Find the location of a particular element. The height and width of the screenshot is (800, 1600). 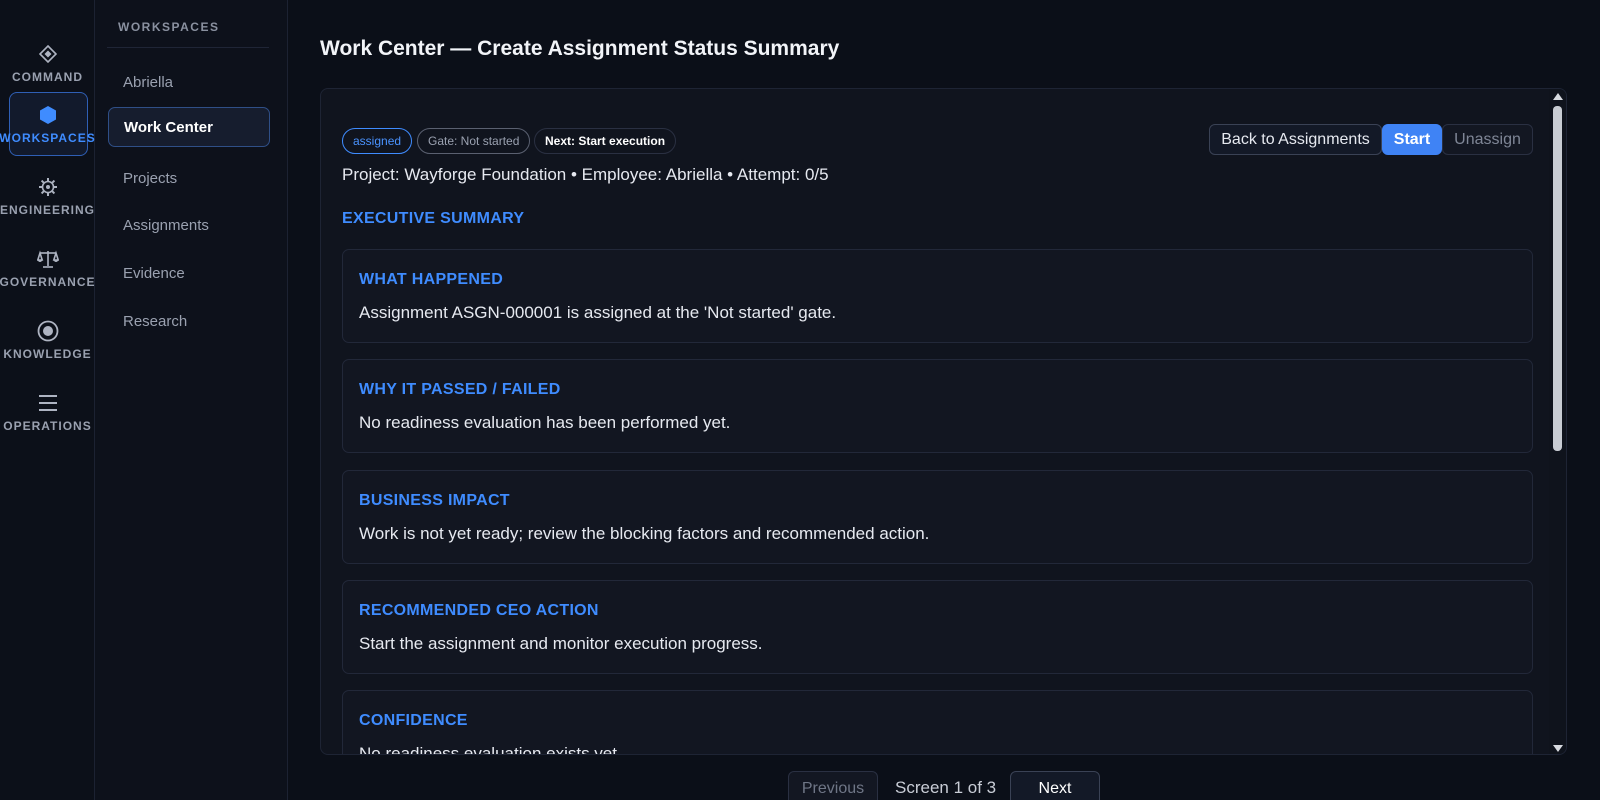

rail-item-engineering: ENGINEERING is located at coordinates (47, 196).